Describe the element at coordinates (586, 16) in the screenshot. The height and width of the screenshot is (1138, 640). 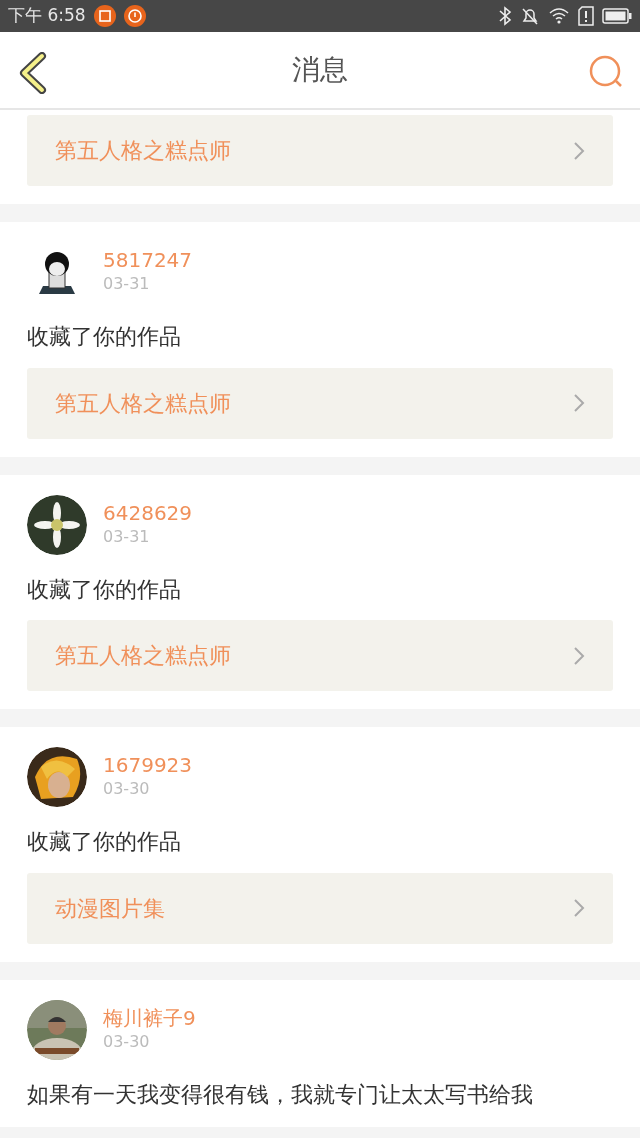
I see `sim-alert-icon` at that location.